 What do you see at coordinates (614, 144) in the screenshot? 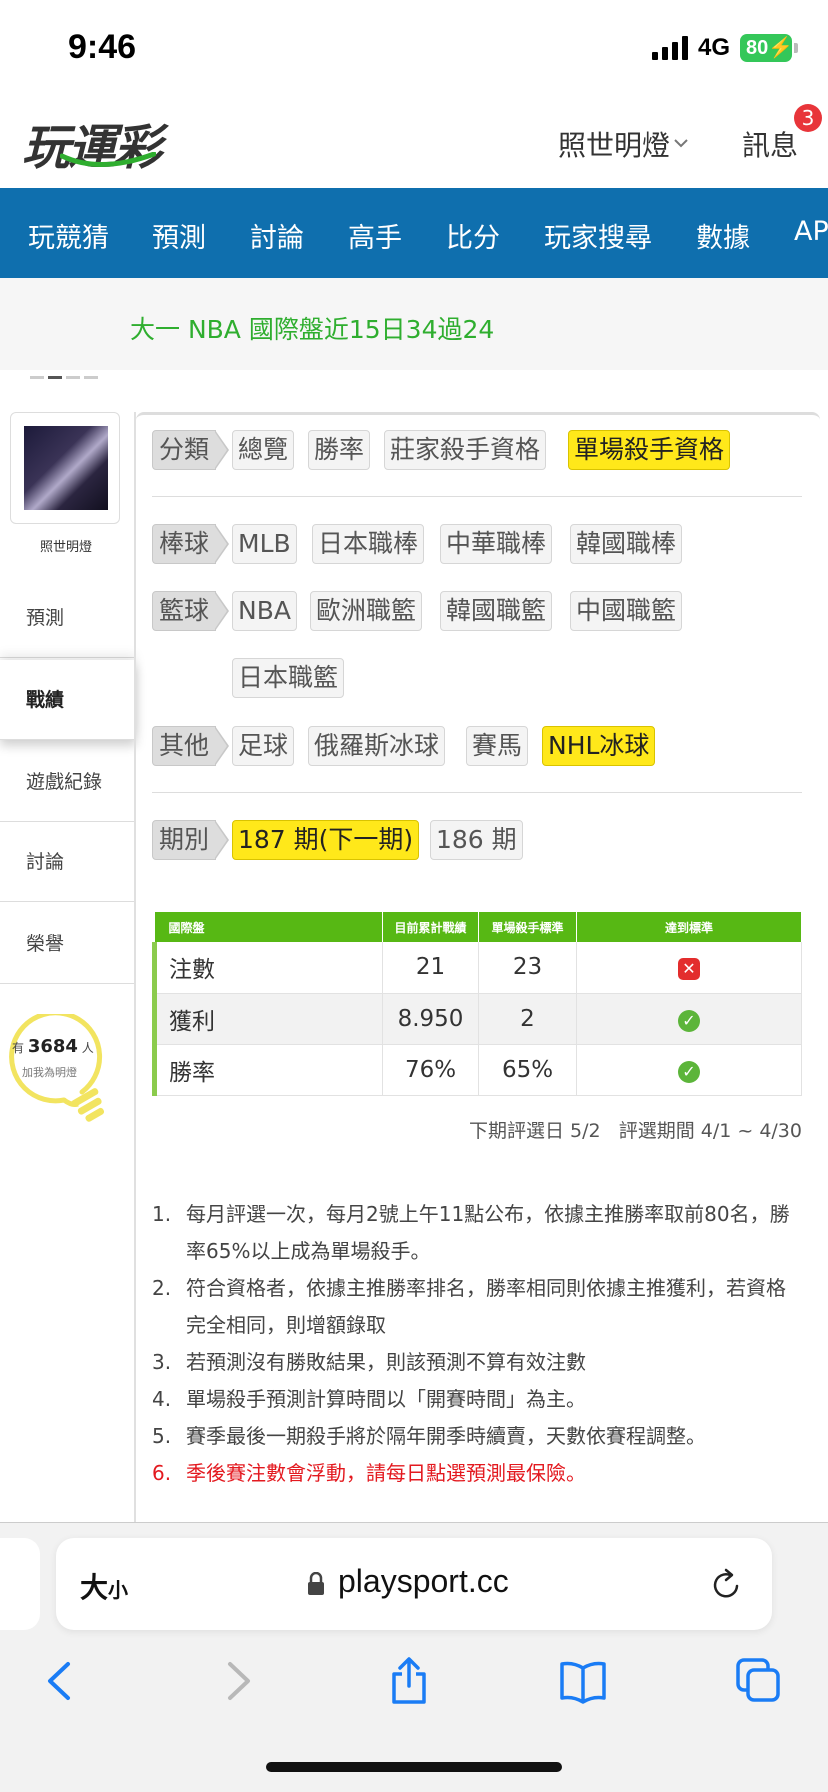
I see `user-menu: 照世明燈` at bounding box center [614, 144].